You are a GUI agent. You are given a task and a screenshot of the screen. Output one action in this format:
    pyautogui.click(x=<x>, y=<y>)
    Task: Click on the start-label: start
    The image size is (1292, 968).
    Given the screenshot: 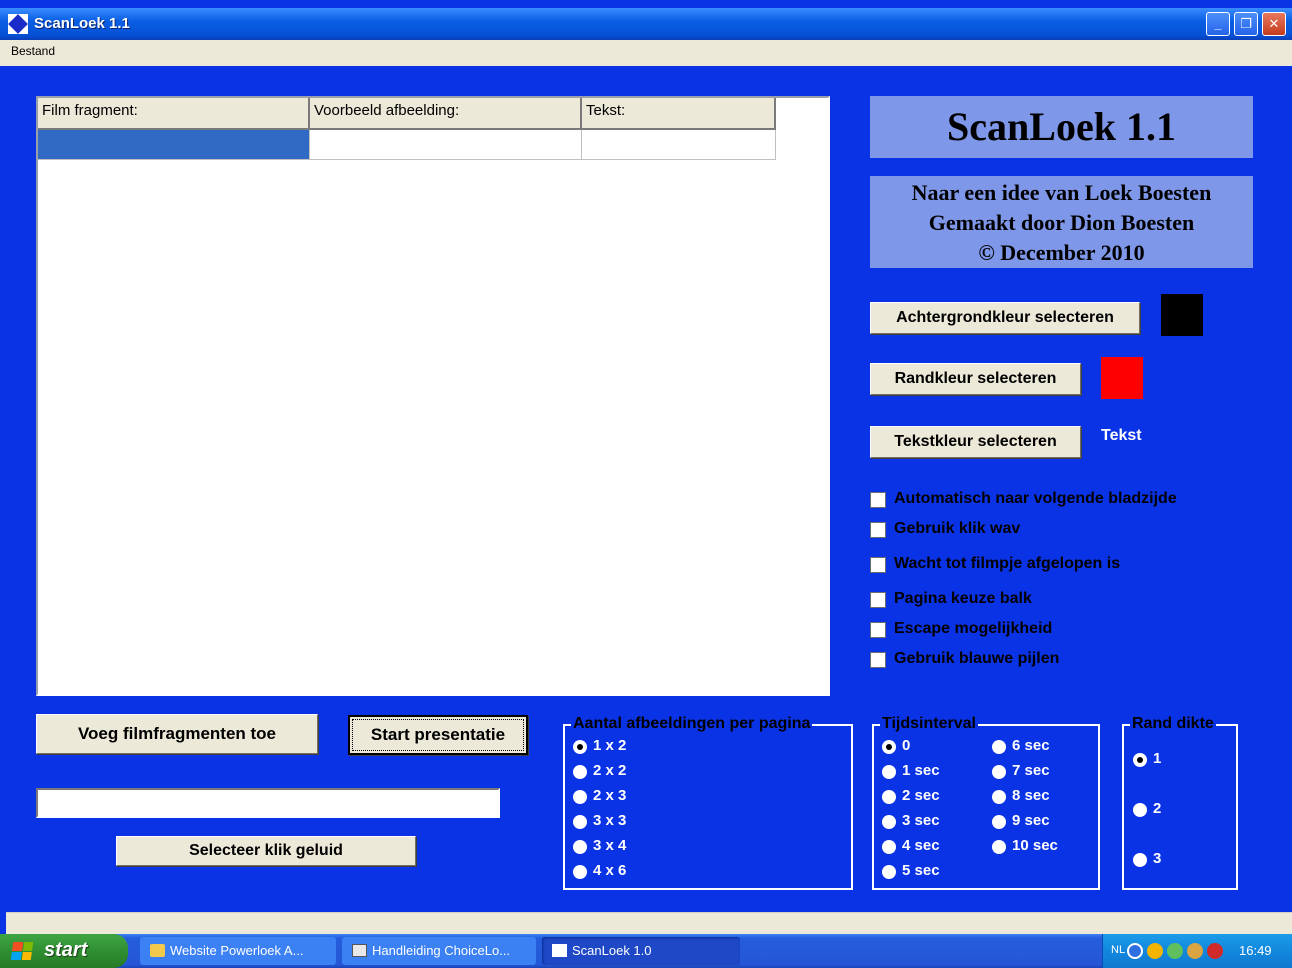 What is the action you would take?
    pyautogui.click(x=66, y=950)
    